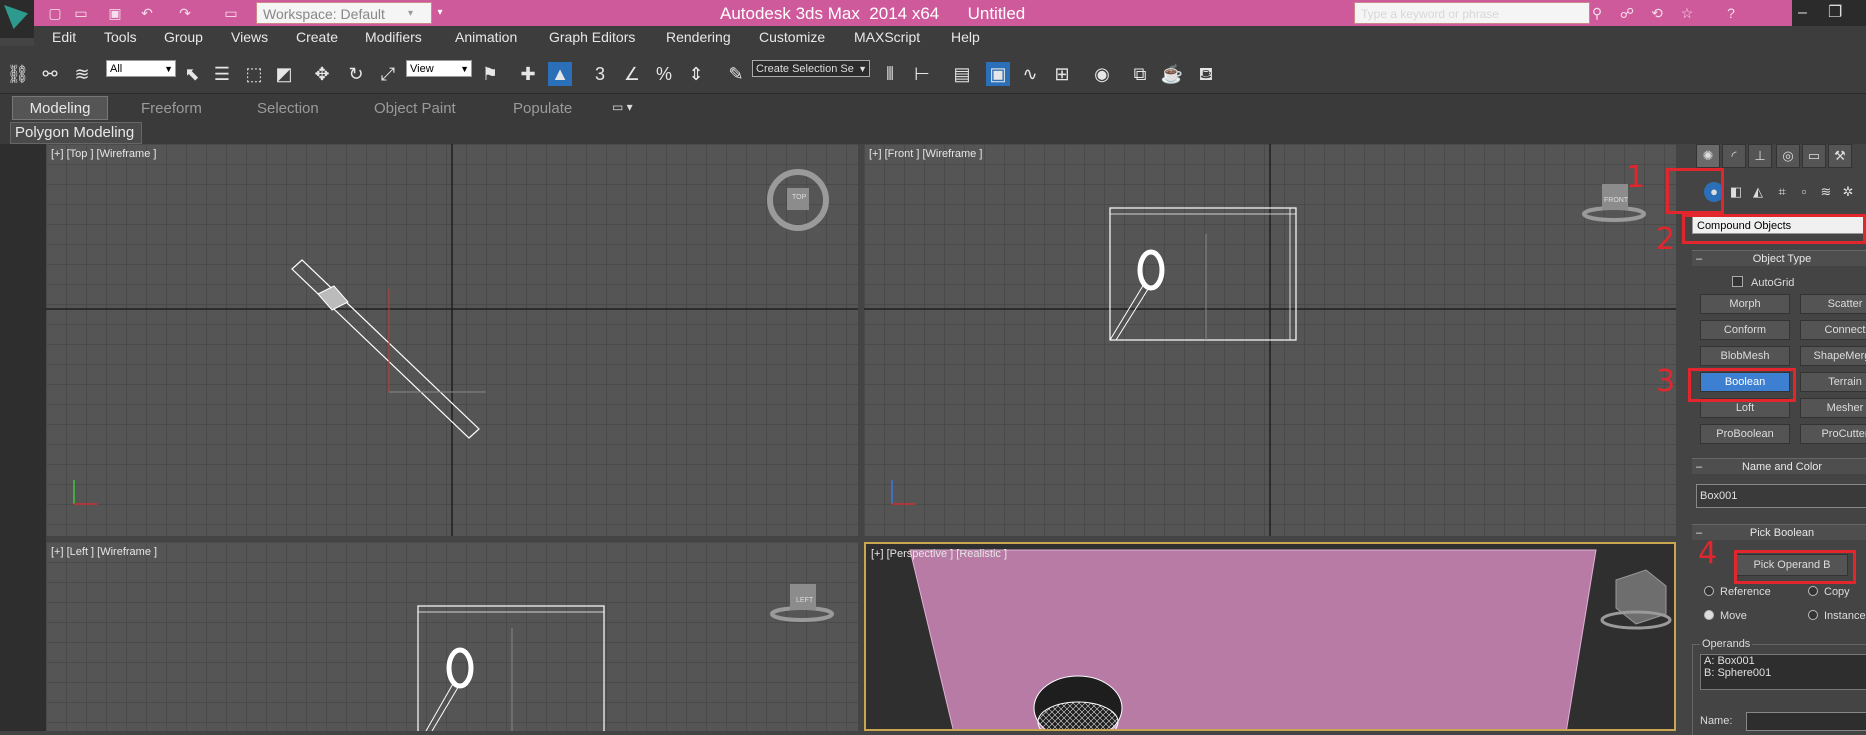 The height and width of the screenshot is (735, 1866). What do you see at coordinates (1833, 382) in the screenshot?
I see `terrain-button: Terrain` at bounding box center [1833, 382].